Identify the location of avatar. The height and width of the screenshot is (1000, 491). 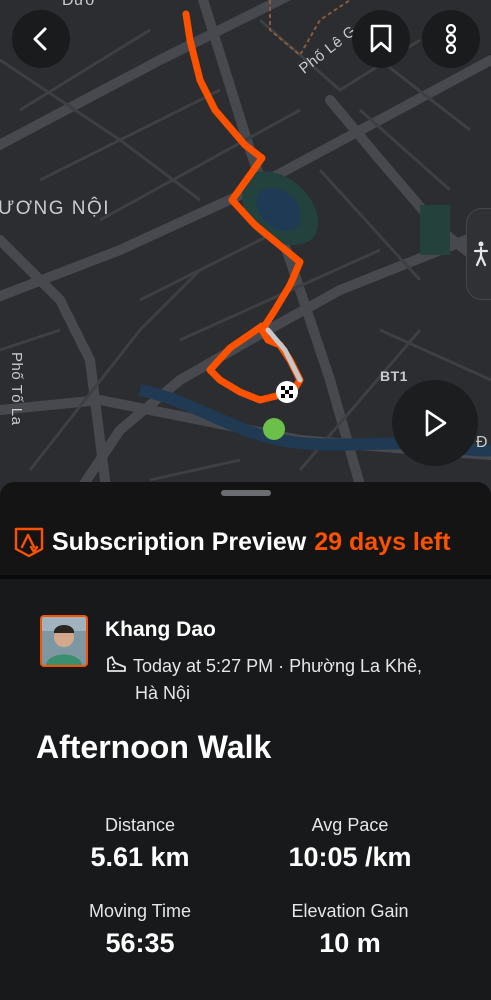
(64, 641).